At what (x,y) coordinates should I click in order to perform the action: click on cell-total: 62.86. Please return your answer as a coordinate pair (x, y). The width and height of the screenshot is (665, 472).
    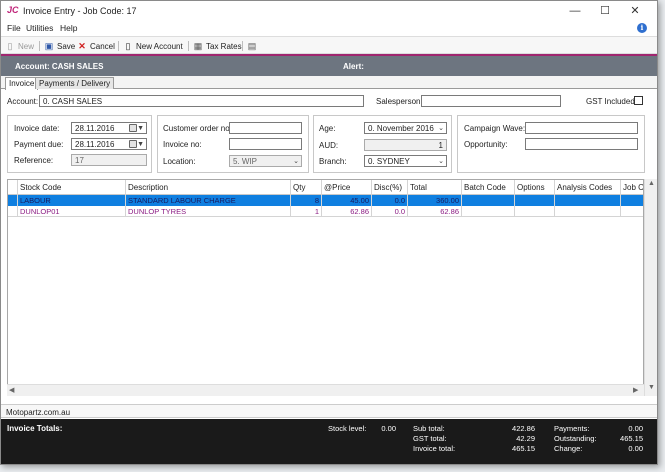
    Looking at the image, I should click on (435, 211).